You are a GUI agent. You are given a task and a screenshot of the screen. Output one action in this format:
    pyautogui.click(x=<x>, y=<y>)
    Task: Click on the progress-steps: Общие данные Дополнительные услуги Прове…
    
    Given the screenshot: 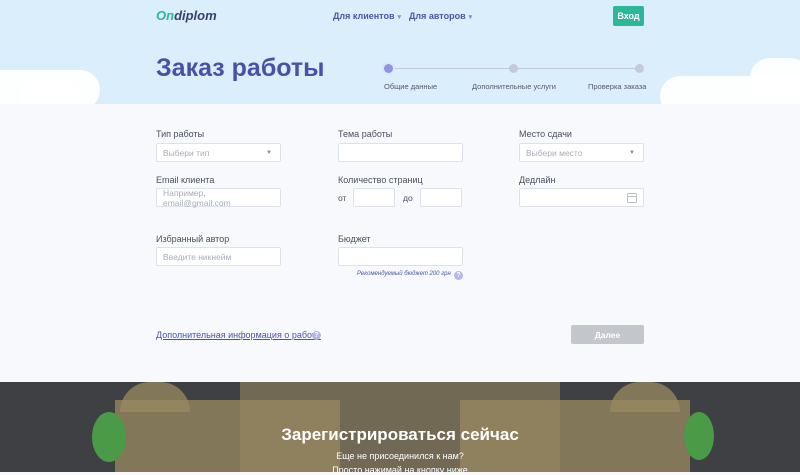 What is the action you would take?
    pyautogui.click(x=515, y=78)
    